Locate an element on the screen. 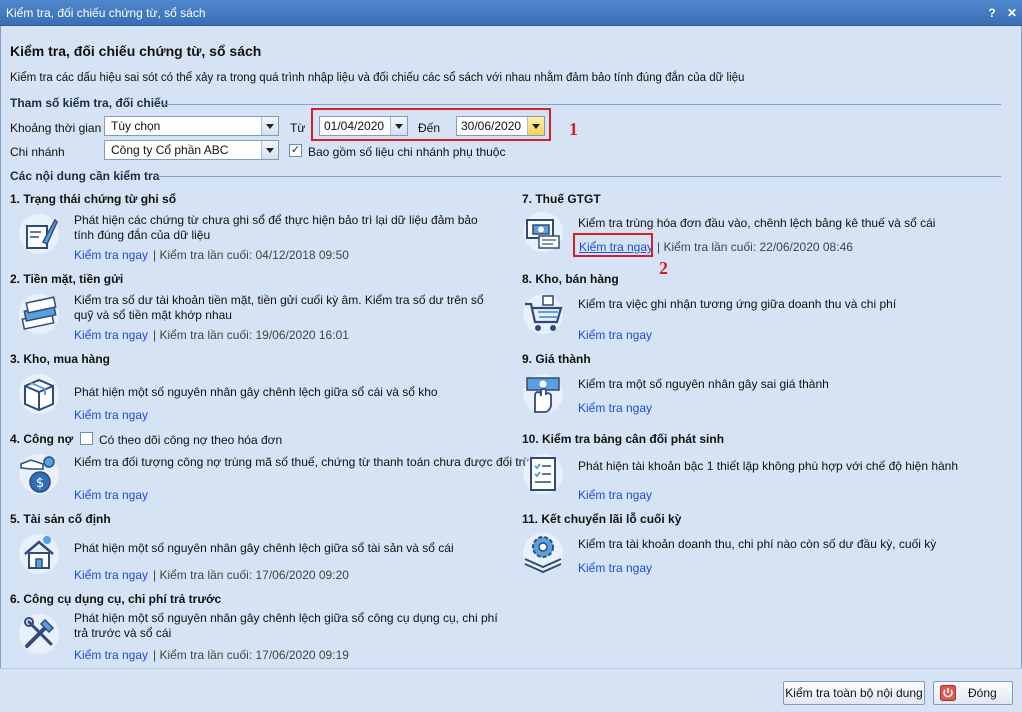  period-value: Tùy chọn is located at coordinates (136, 126).